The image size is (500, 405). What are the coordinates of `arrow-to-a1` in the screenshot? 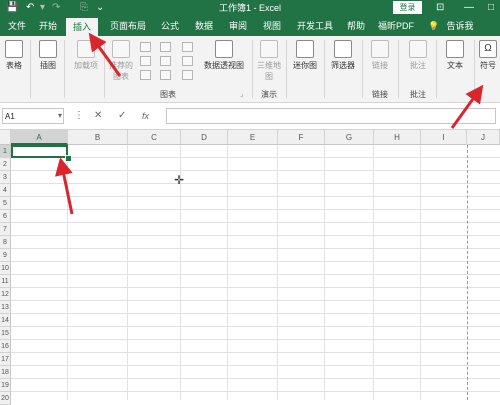 It's located at (64, 186).